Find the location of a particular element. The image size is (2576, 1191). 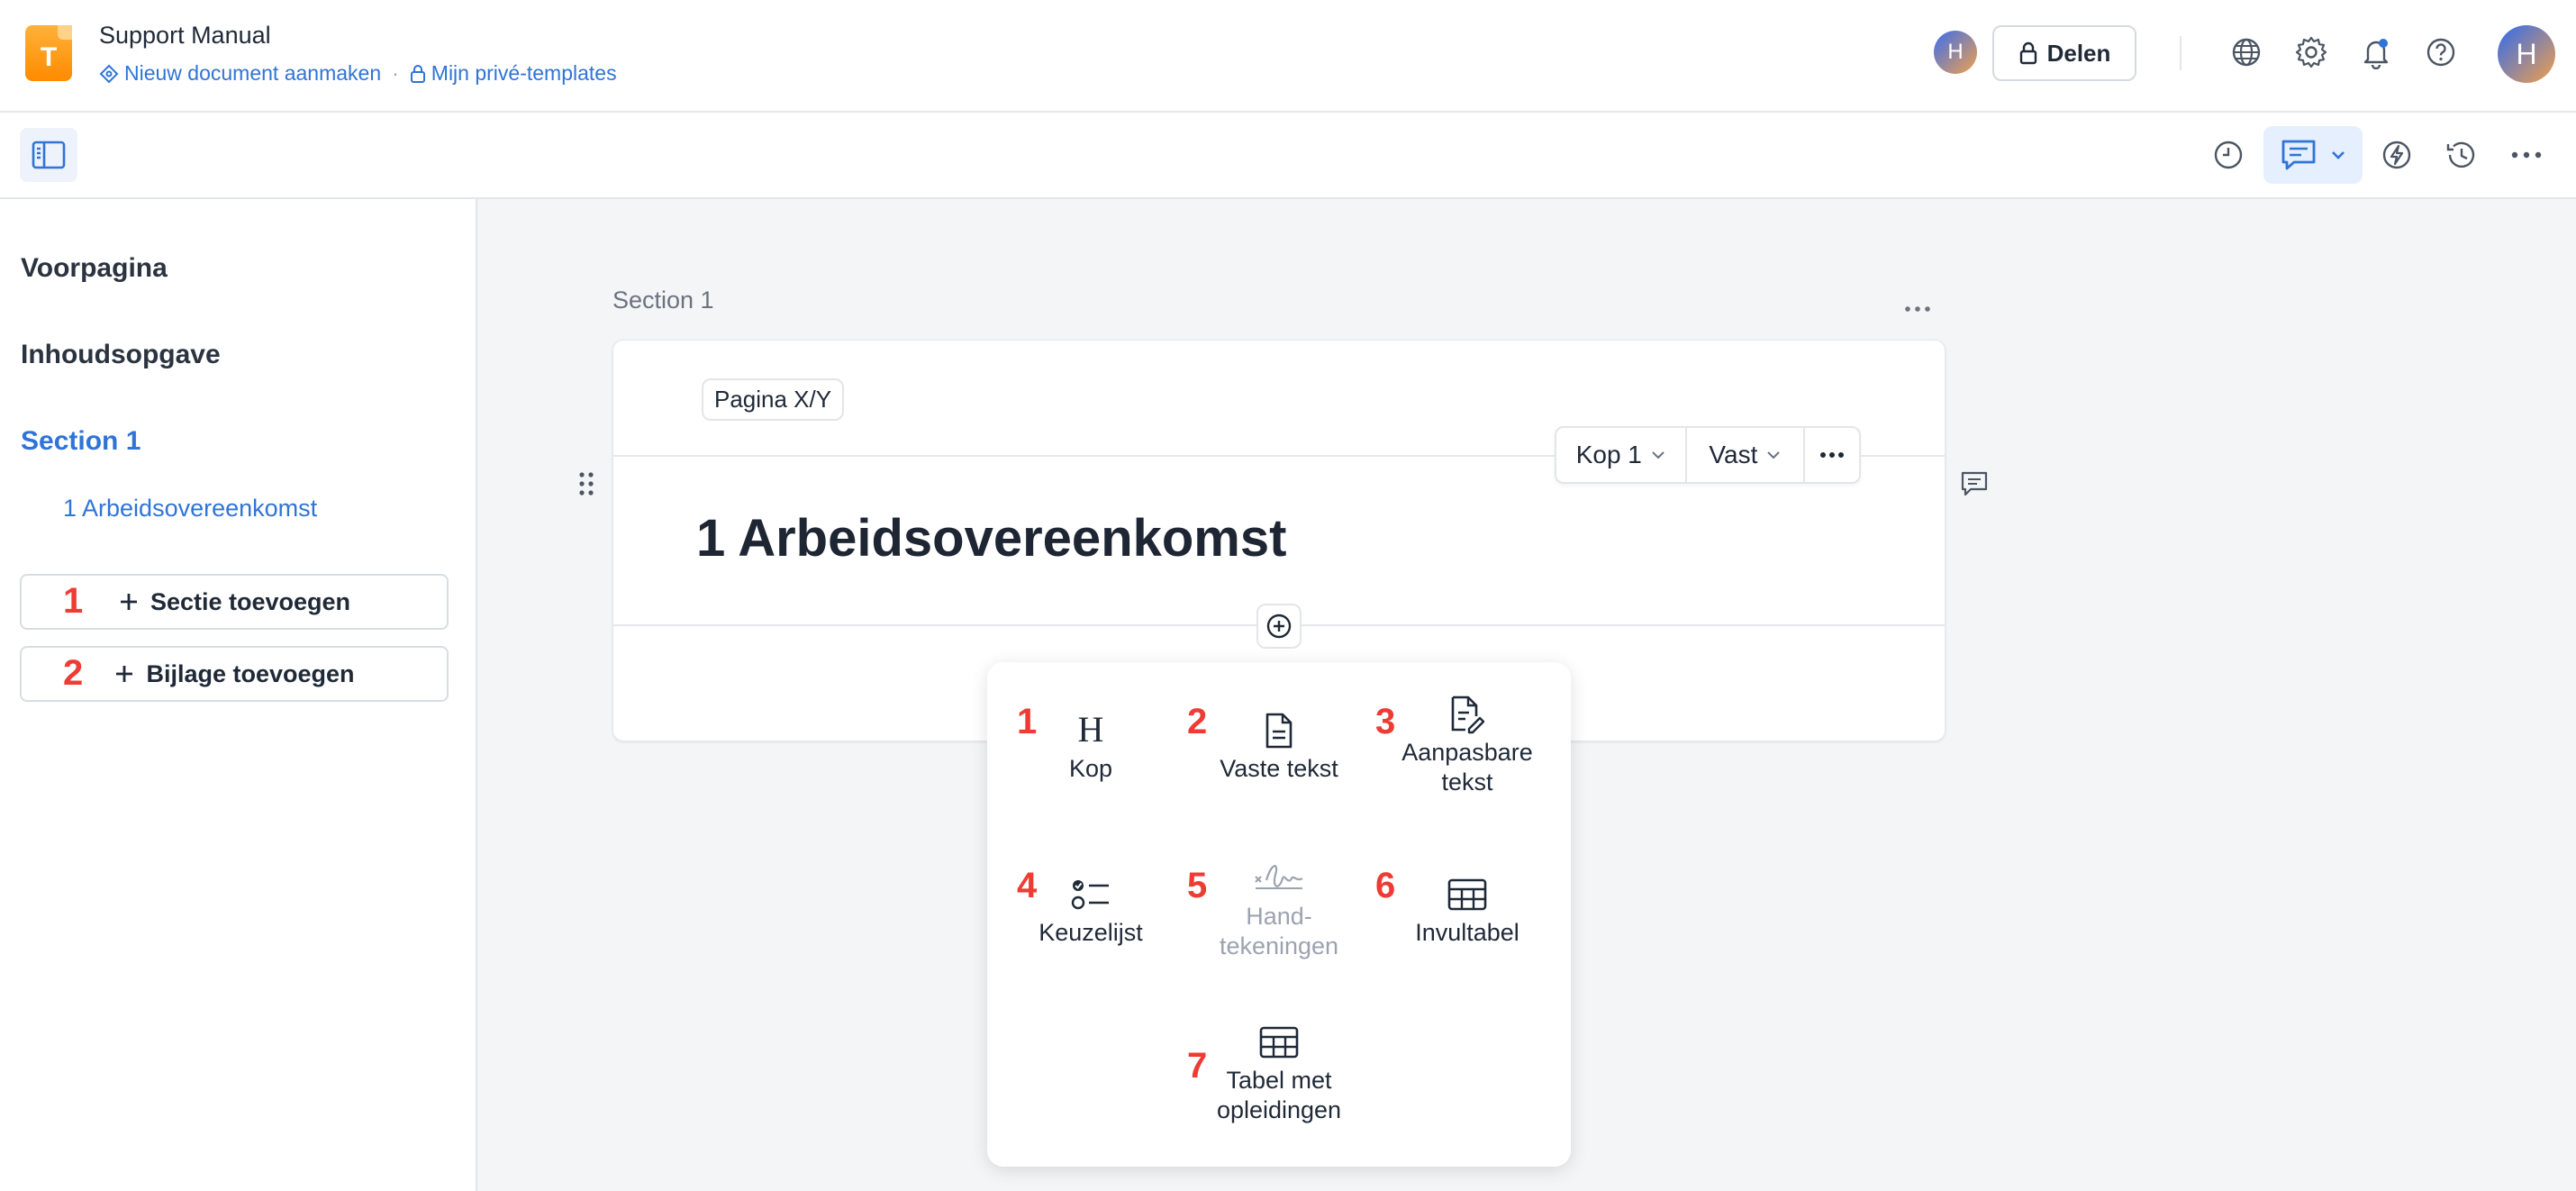

svg-text: H is located at coordinates (1091, 731).